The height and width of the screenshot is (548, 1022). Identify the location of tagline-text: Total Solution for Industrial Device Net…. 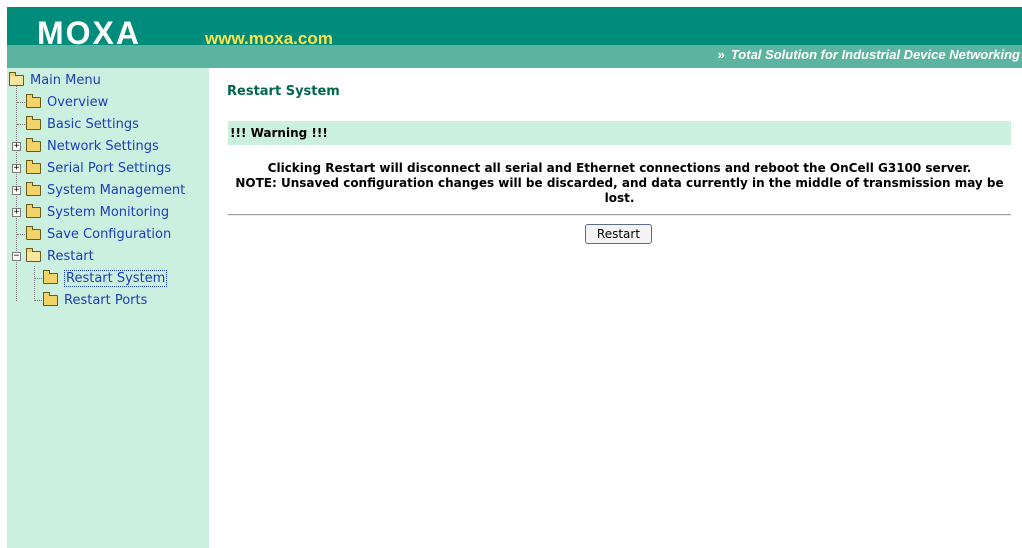
(875, 54).